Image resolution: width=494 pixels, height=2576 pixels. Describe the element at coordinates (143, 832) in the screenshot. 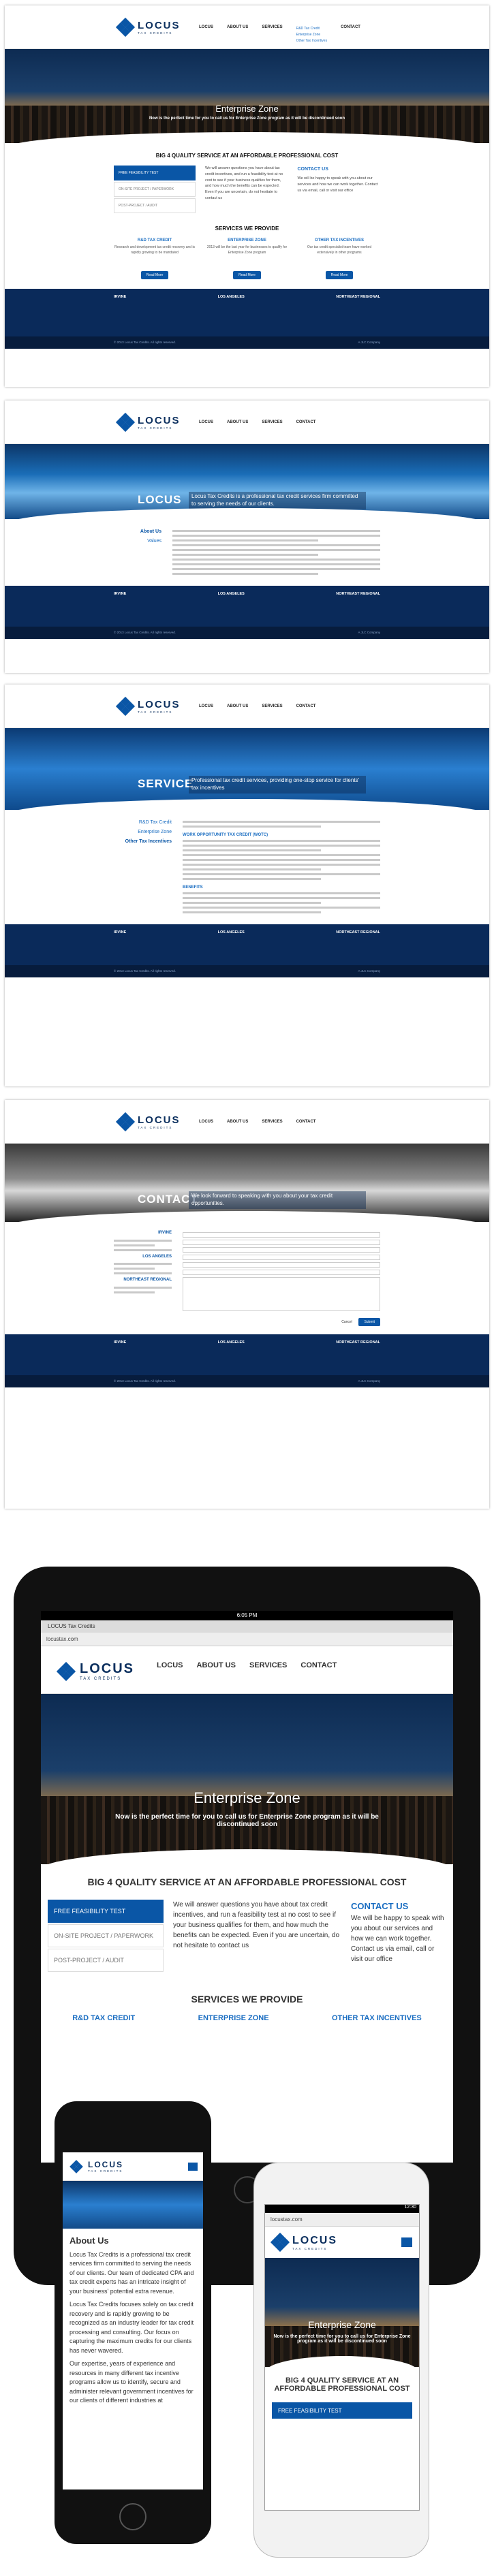

I see `side-item-ez: Enterprise Zone` at that location.